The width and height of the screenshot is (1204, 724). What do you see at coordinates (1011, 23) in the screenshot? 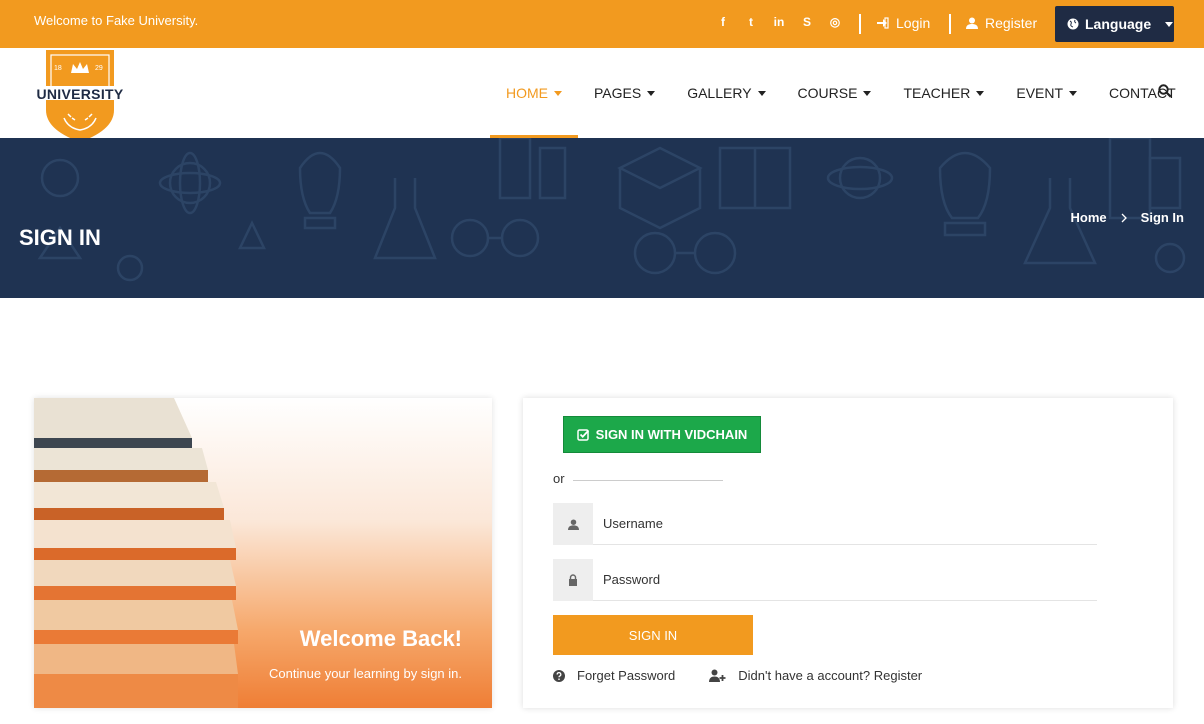
I see `register-label: Register` at bounding box center [1011, 23].